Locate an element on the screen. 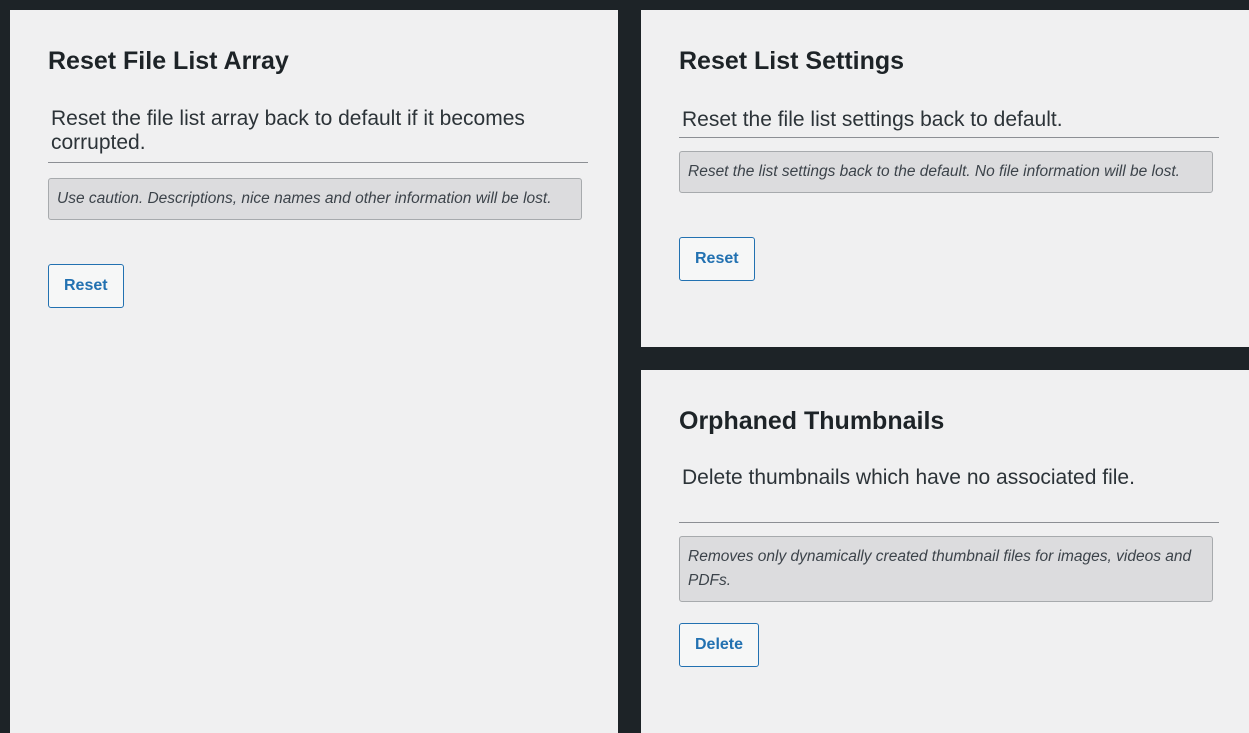 This screenshot has height=733, width=1249. panel-title: Reset List Settings is located at coordinates (792, 61).